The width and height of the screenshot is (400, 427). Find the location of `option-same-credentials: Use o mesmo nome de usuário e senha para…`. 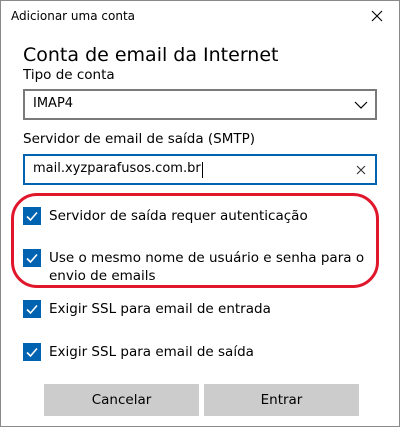

option-same-credentials: Use o mesmo nome de usuário e senha para… is located at coordinates (203, 267).